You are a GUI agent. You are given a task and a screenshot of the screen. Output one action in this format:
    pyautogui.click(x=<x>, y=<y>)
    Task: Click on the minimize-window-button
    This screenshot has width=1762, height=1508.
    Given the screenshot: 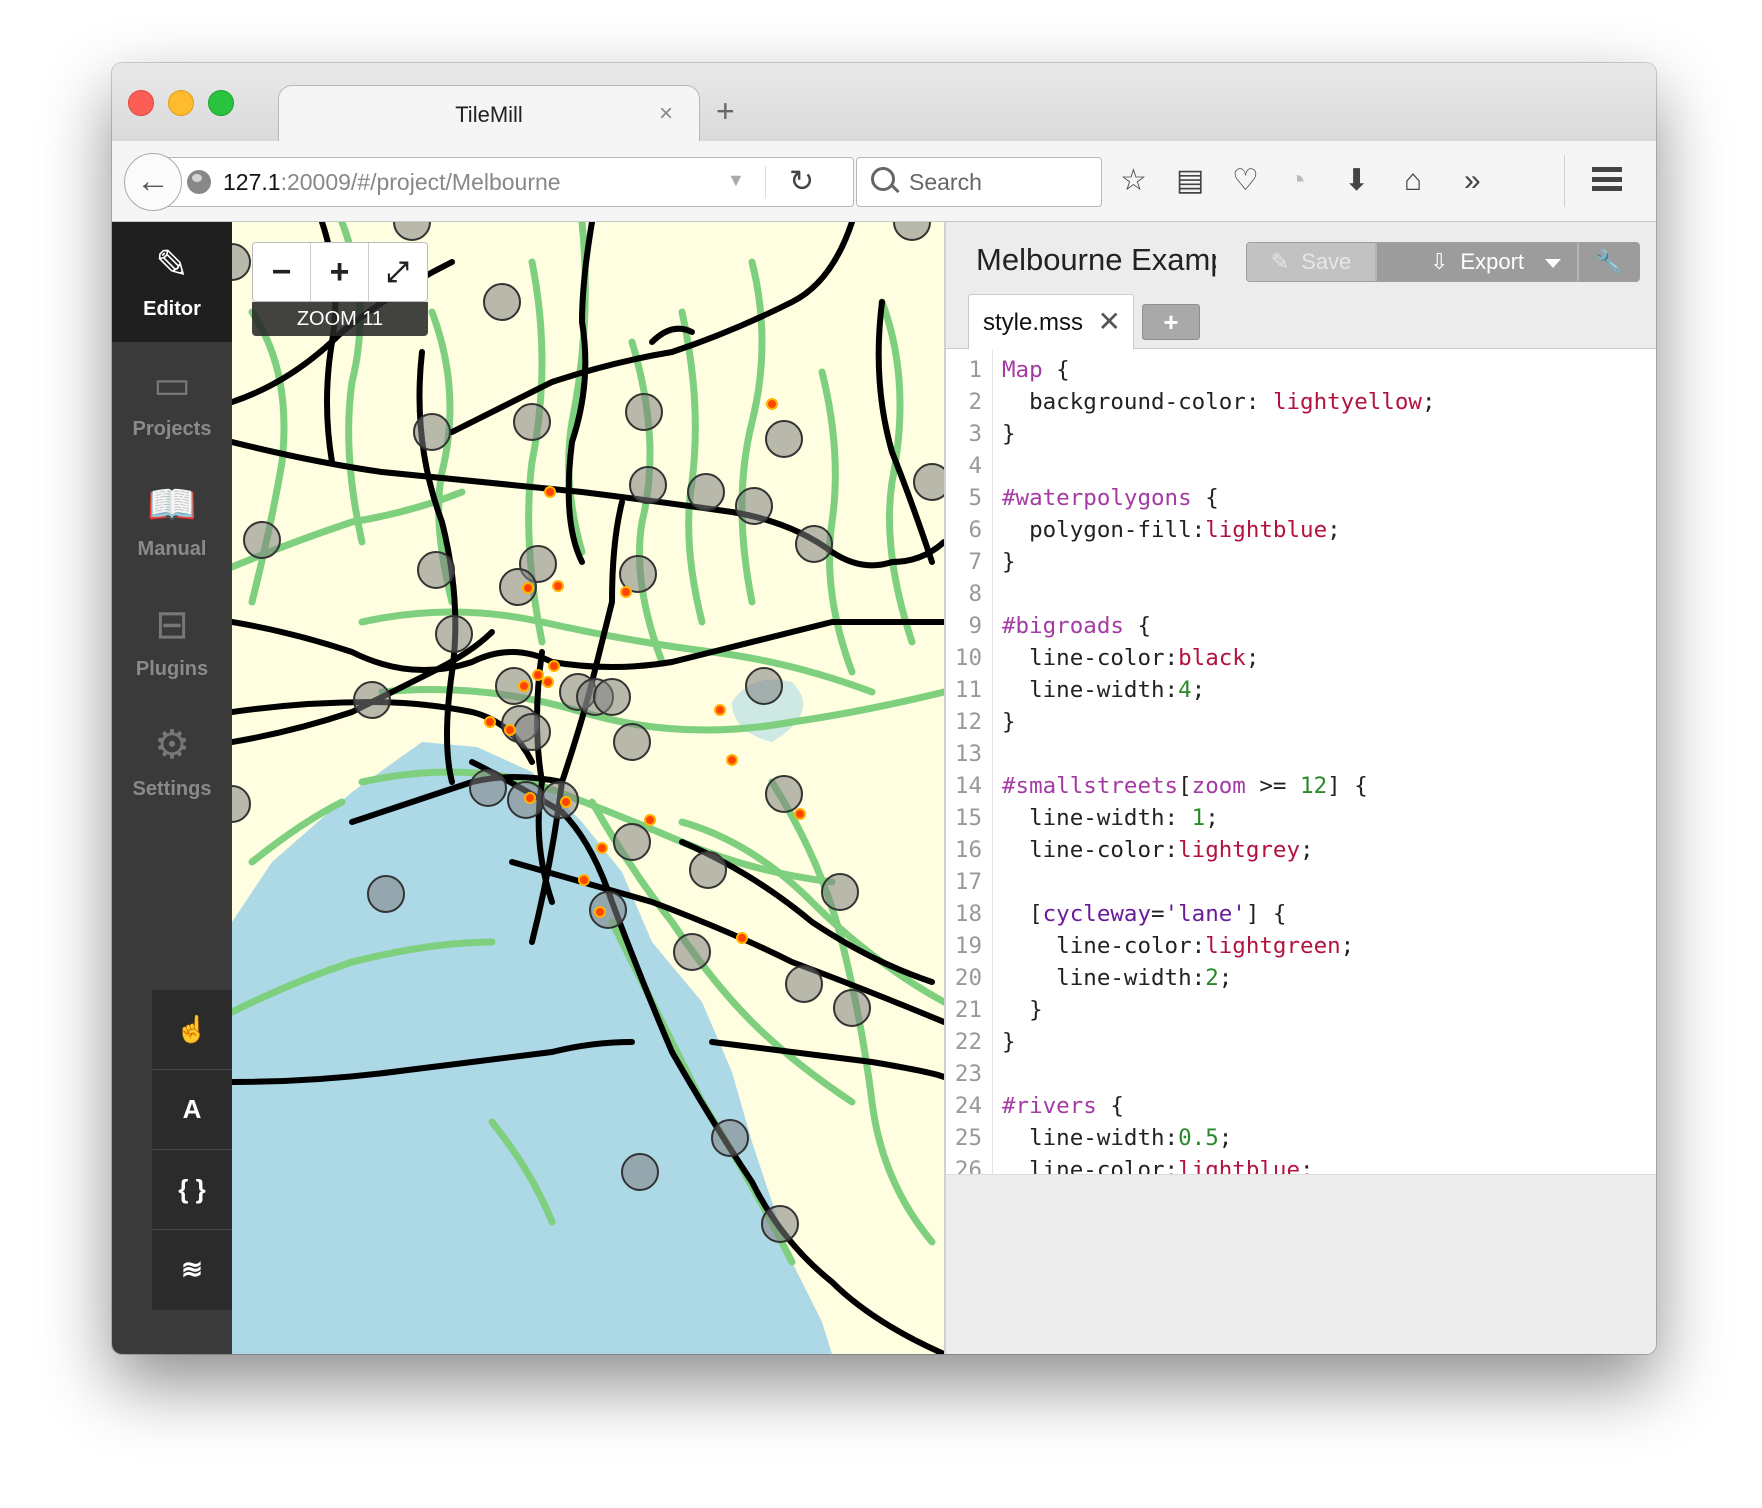 What is the action you would take?
    pyautogui.click(x=181, y=103)
    